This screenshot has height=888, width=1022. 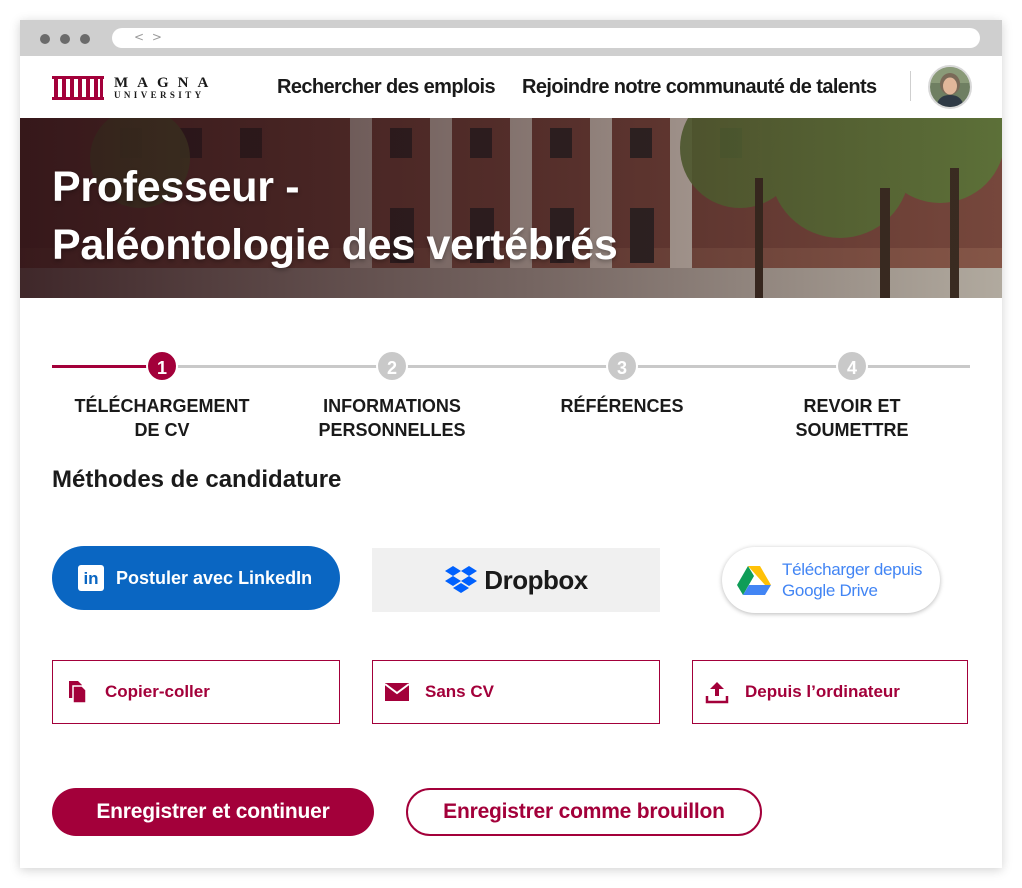 What do you see at coordinates (852, 406) in the screenshot?
I see `step-4-label-line1: REVOIR ET` at bounding box center [852, 406].